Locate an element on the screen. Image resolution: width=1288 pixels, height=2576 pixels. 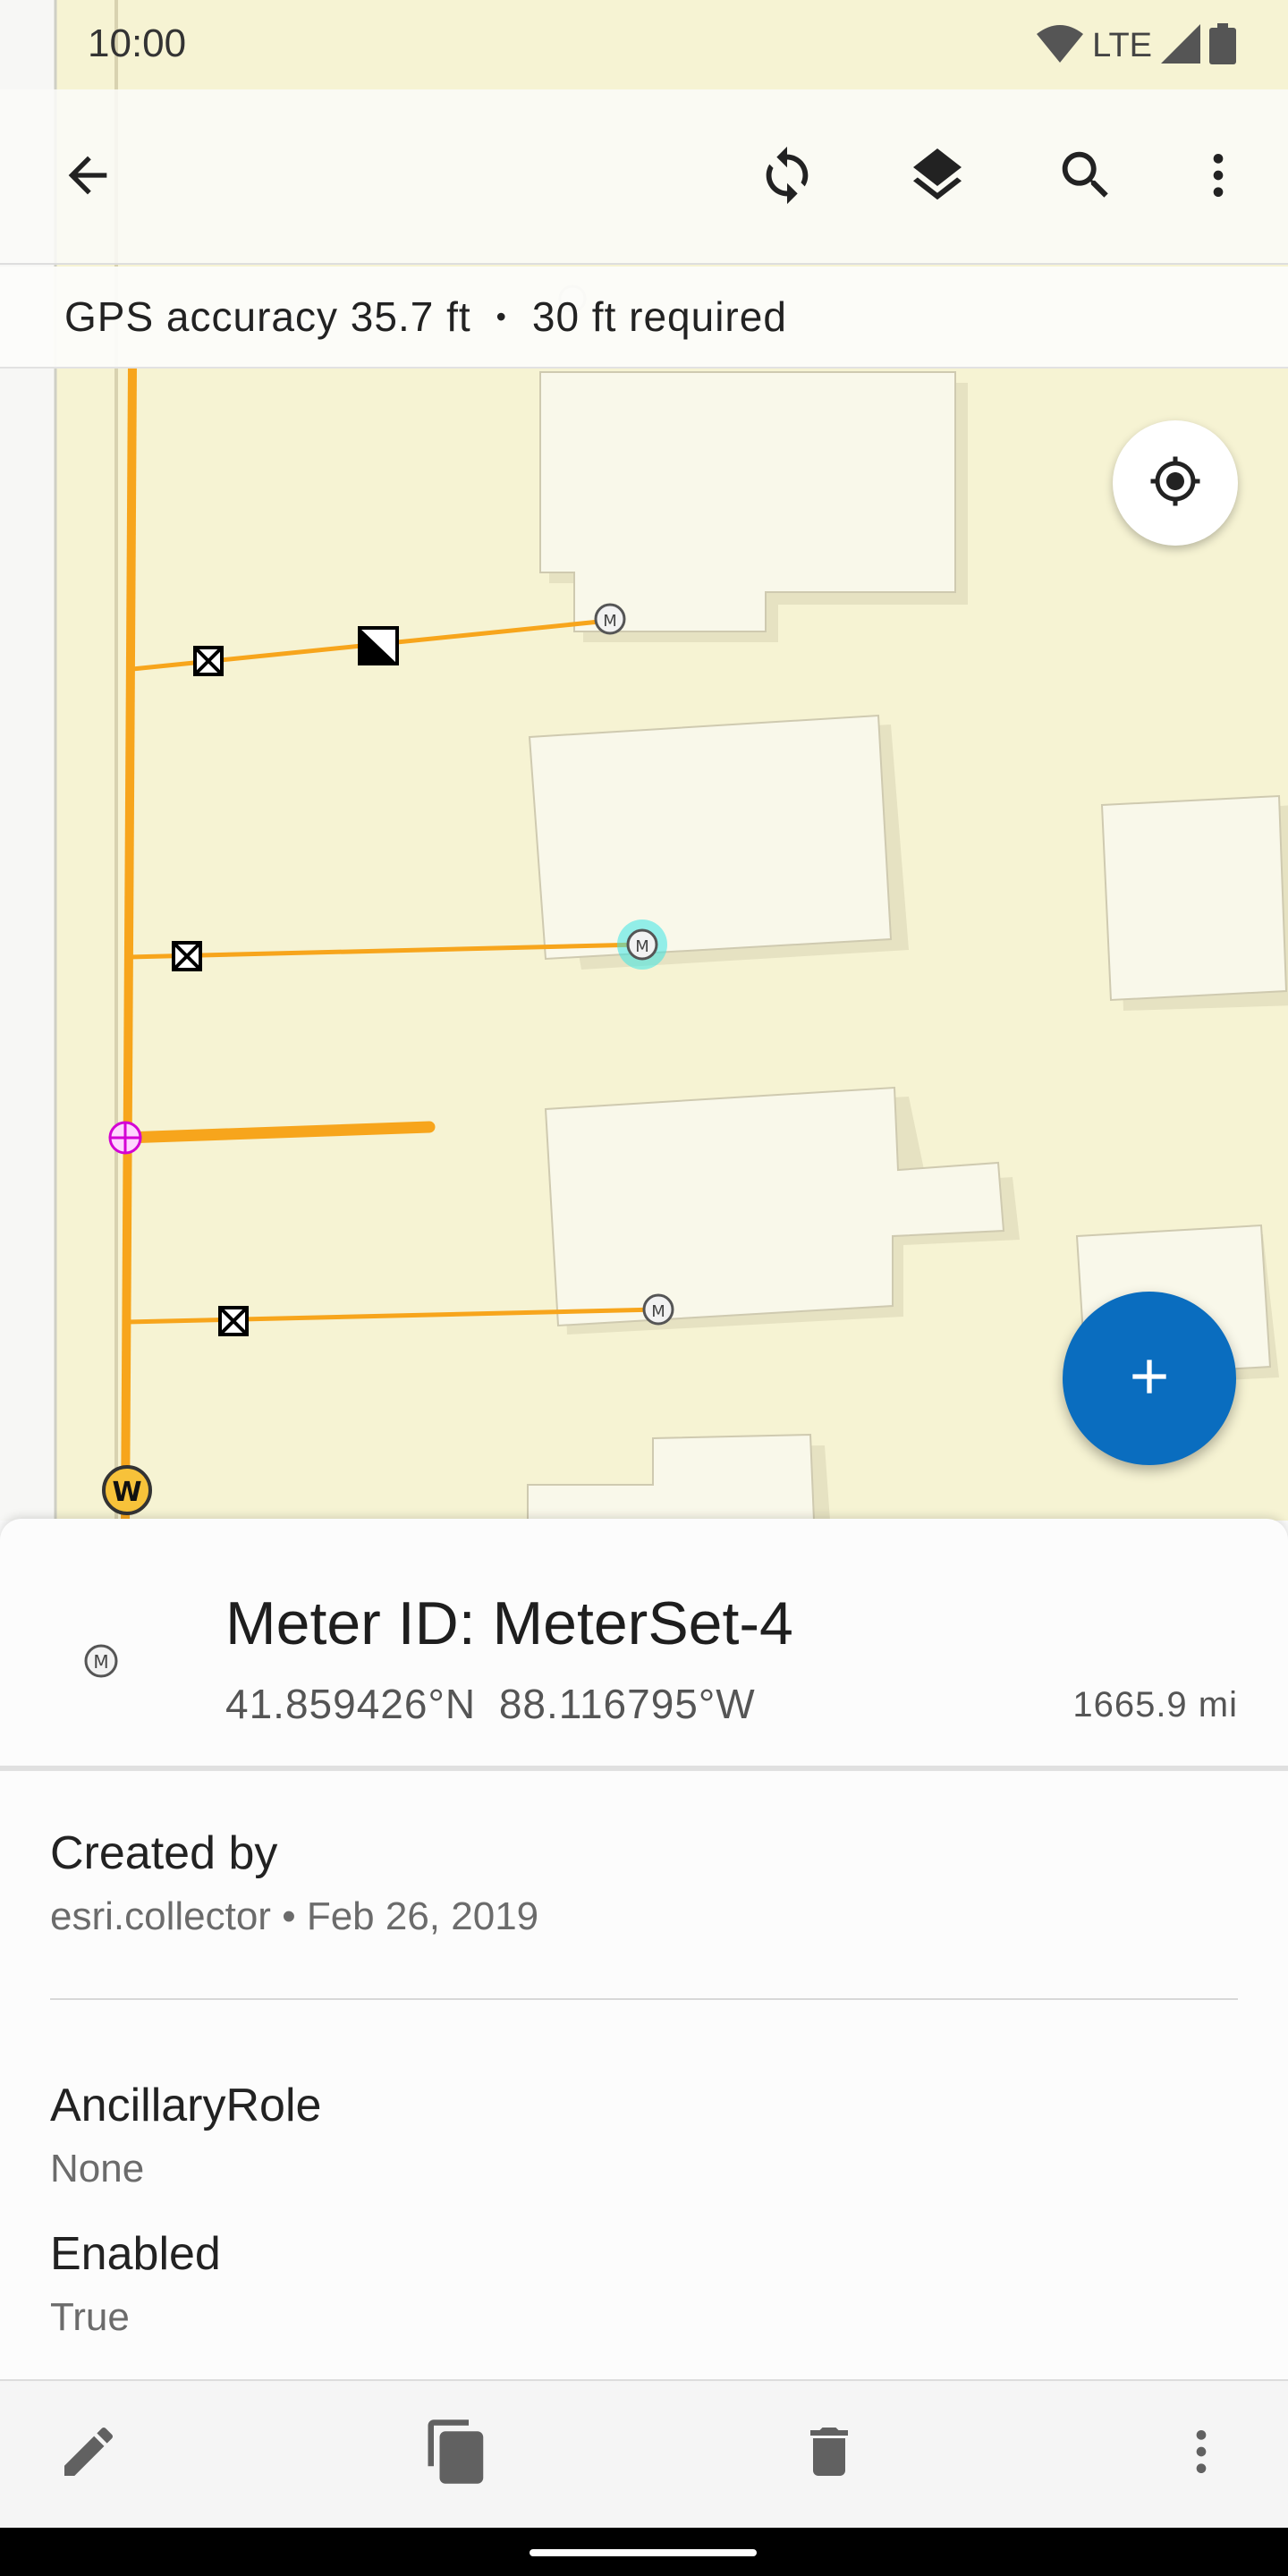
sync-button is located at coordinates (787, 177).